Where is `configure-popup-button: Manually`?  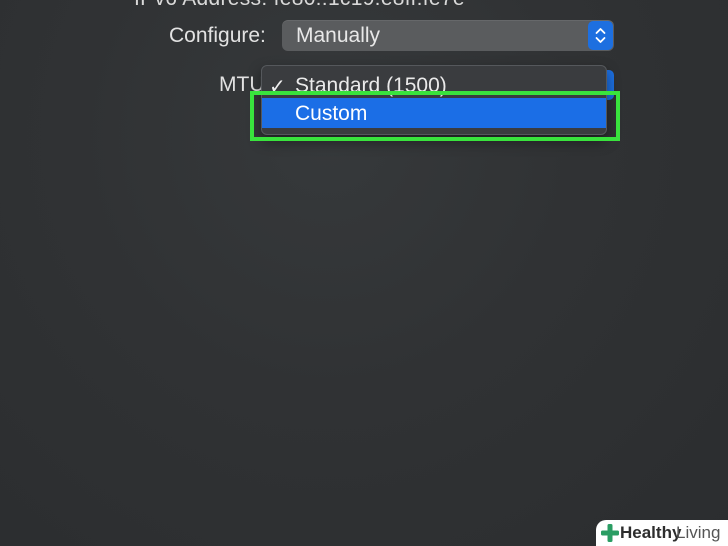 configure-popup-button: Manually is located at coordinates (448, 35).